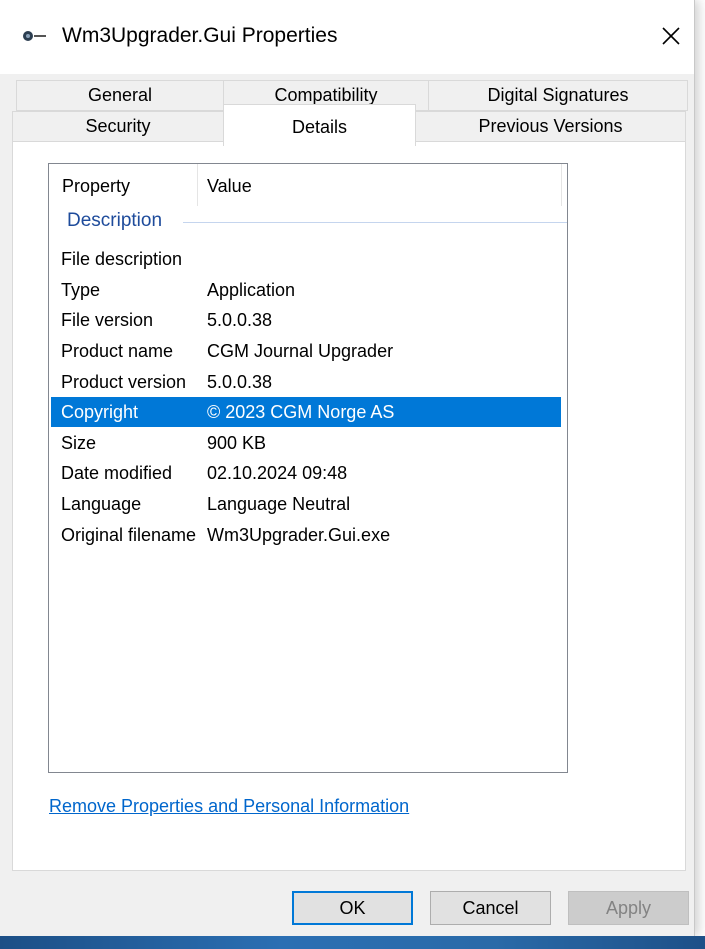 The height and width of the screenshot is (949, 705). Describe the element at coordinates (34, 36) in the screenshot. I see `file-properties-icon` at that location.